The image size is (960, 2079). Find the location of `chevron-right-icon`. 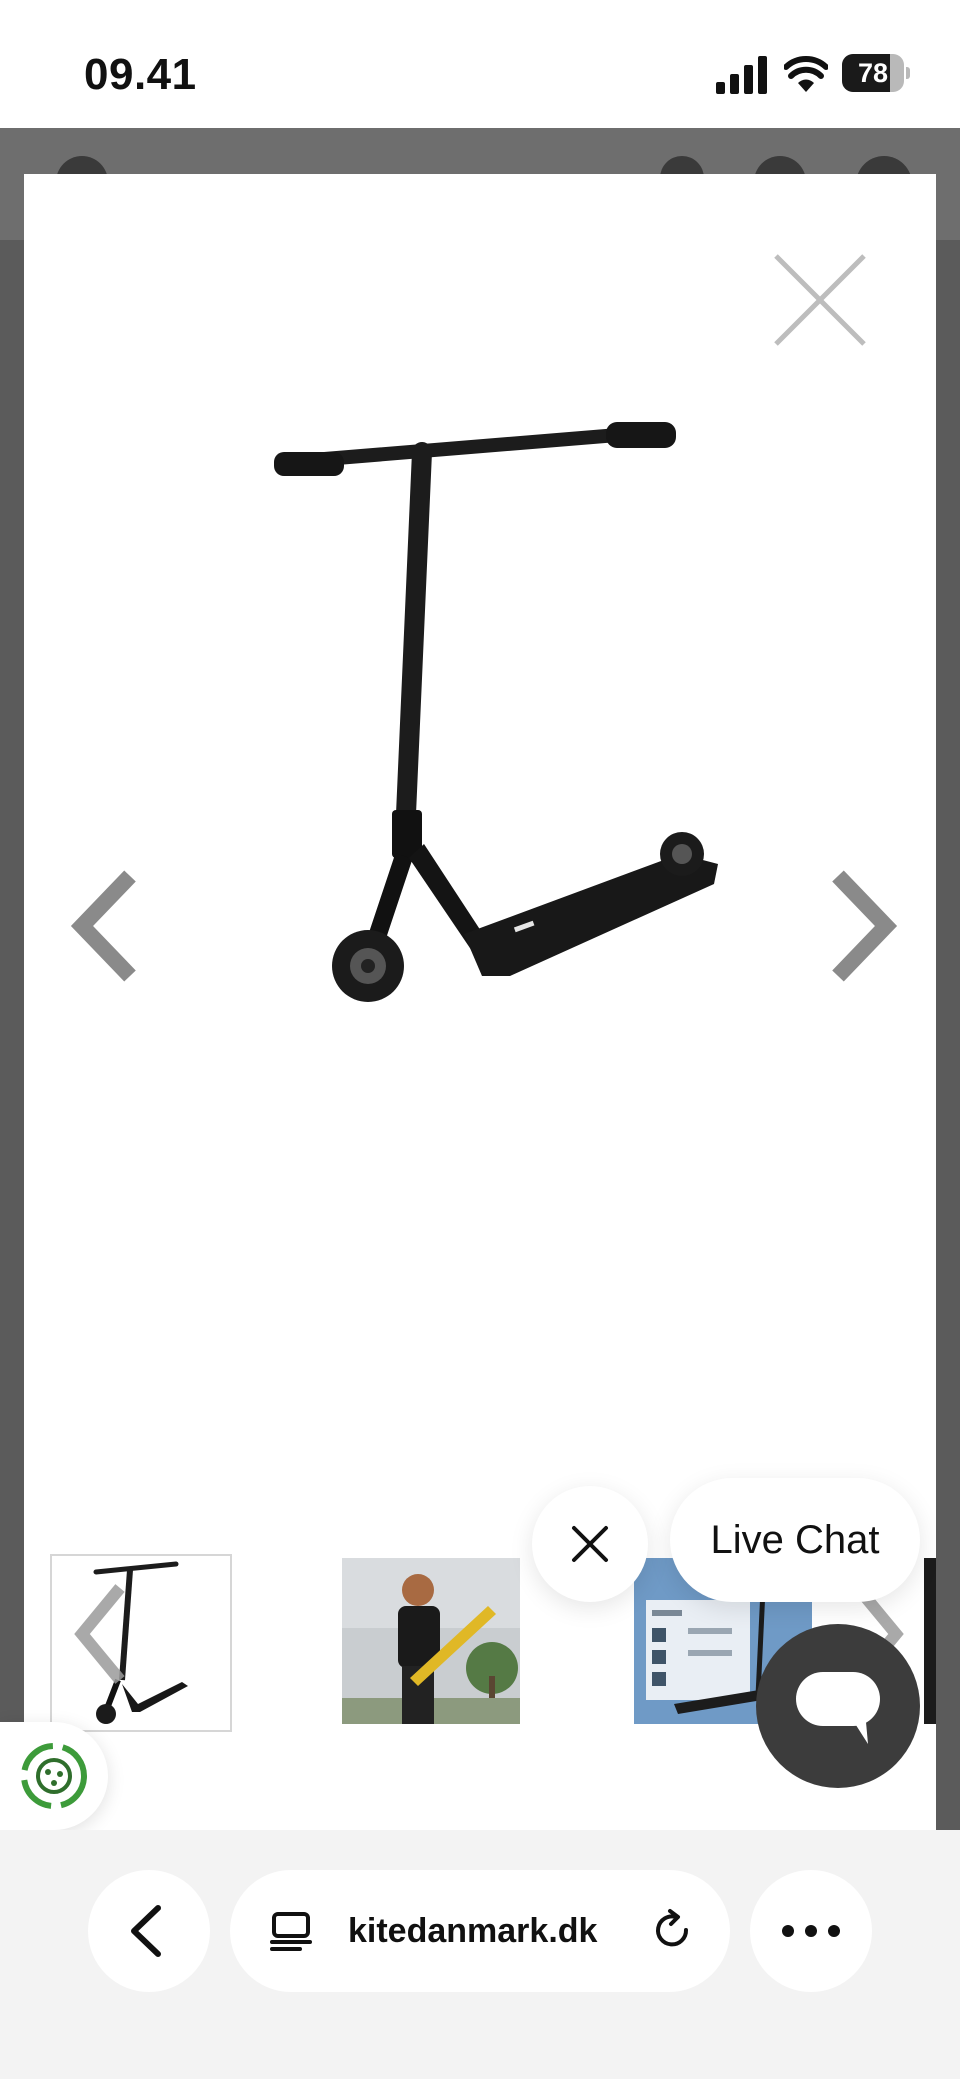

chevron-right-icon is located at coordinates (860, 926).